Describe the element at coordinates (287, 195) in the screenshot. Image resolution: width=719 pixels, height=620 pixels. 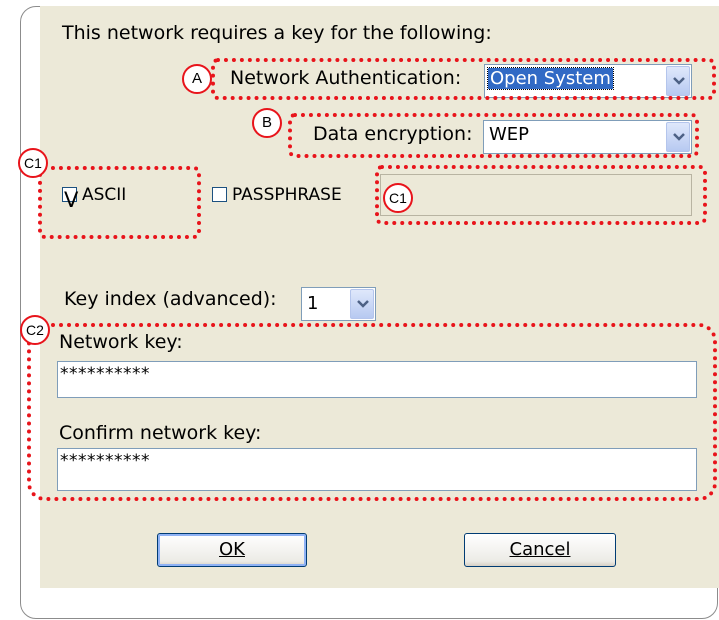
I see `passphrase-label: PASSPHRASE` at that location.